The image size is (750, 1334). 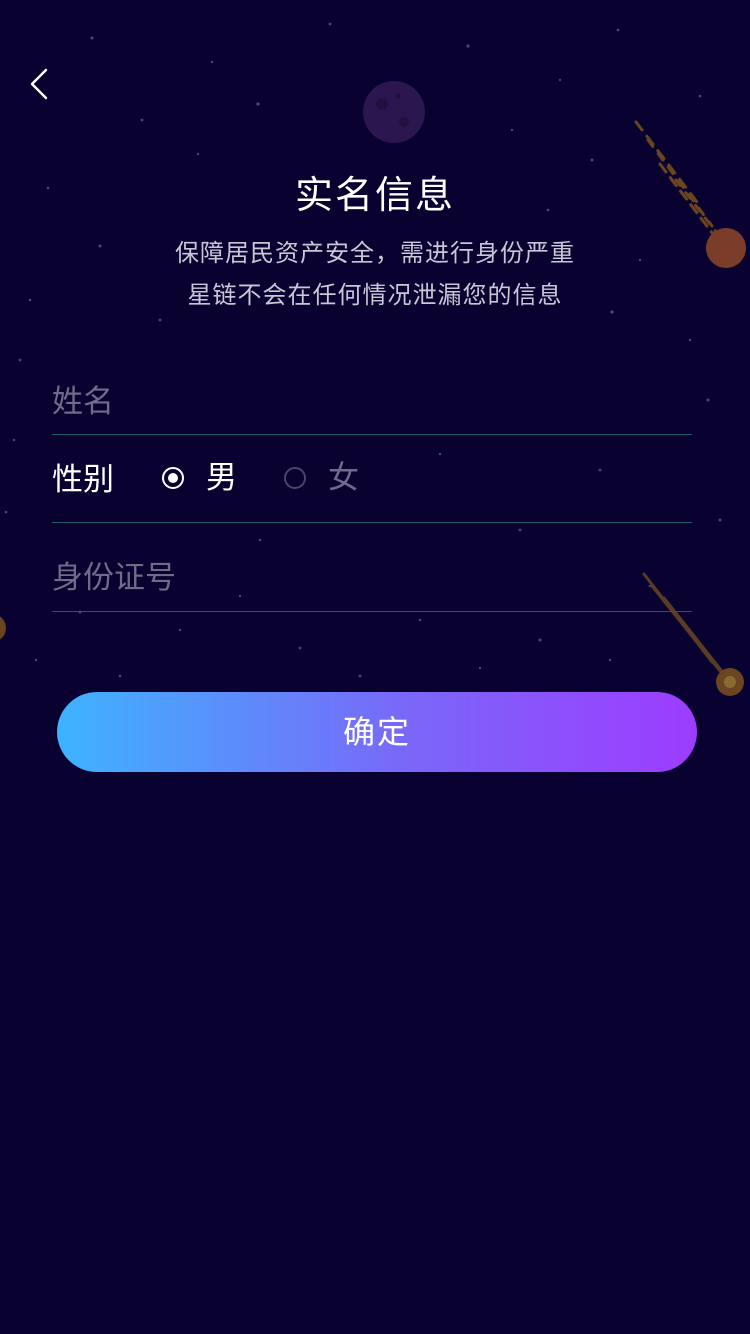 What do you see at coordinates (221, 478) in the screenshot?
I see `gender-option-label: 男` at bounding box center [221, 478].